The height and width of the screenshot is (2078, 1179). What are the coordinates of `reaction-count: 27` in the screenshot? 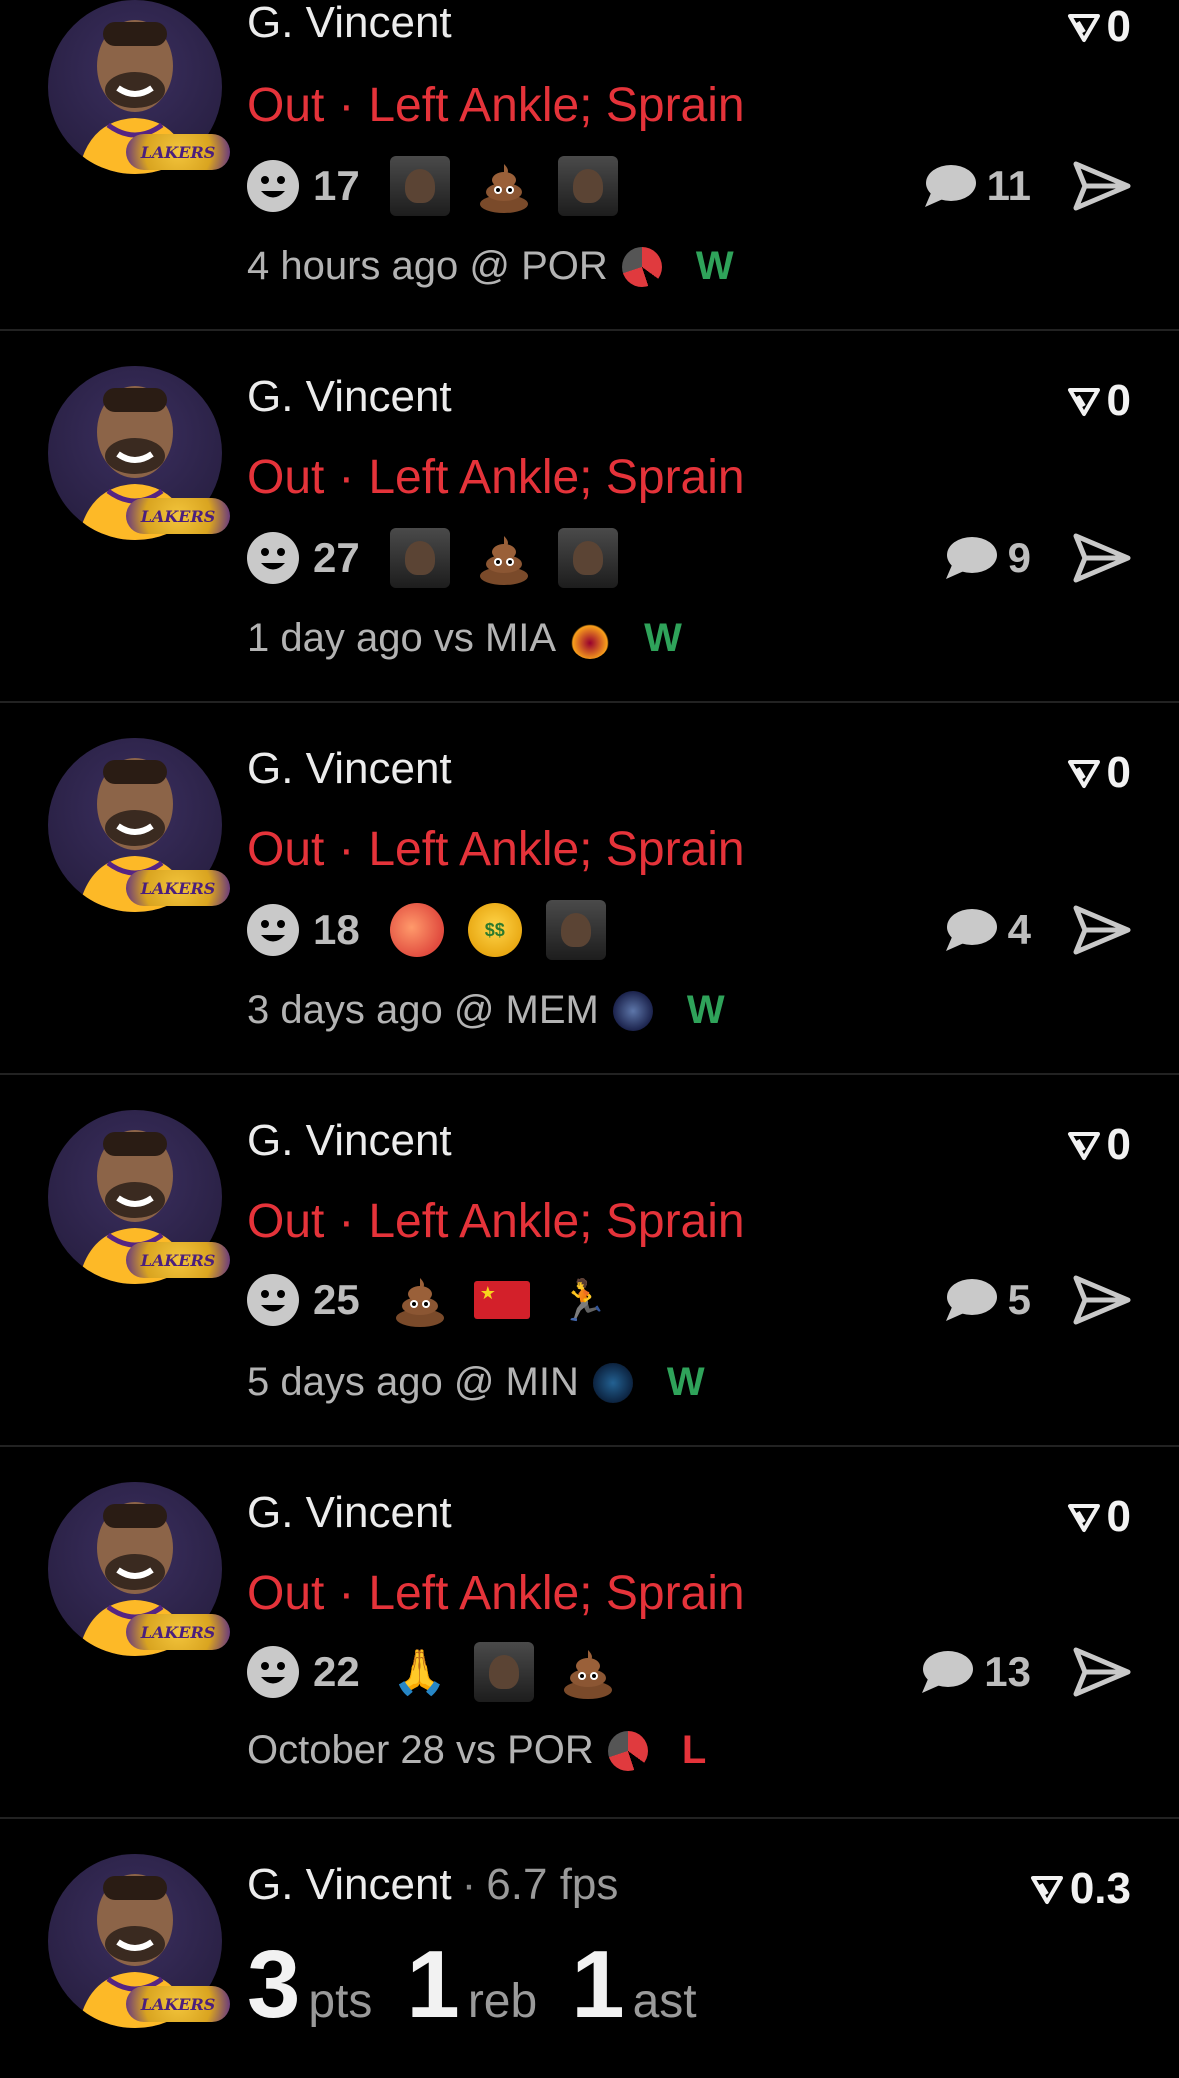 It's located at (336, 557).